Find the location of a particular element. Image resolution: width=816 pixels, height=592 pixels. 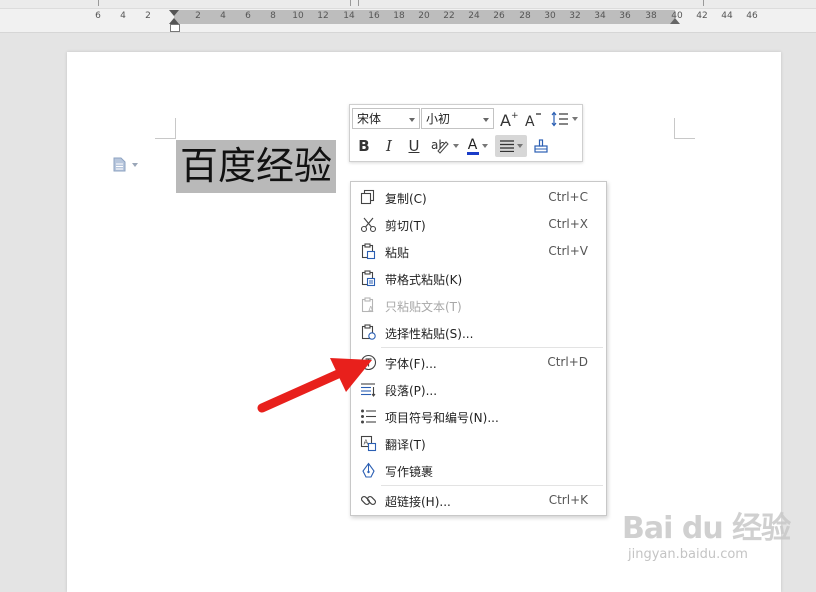

ruler-number: 36 is located at coordinates (625, 16).